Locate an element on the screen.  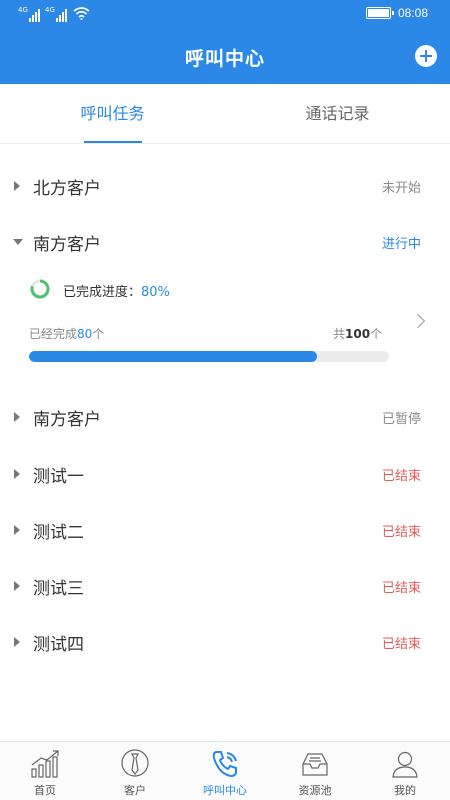
nav-label: 客户 is located at coordinates (135, 790).